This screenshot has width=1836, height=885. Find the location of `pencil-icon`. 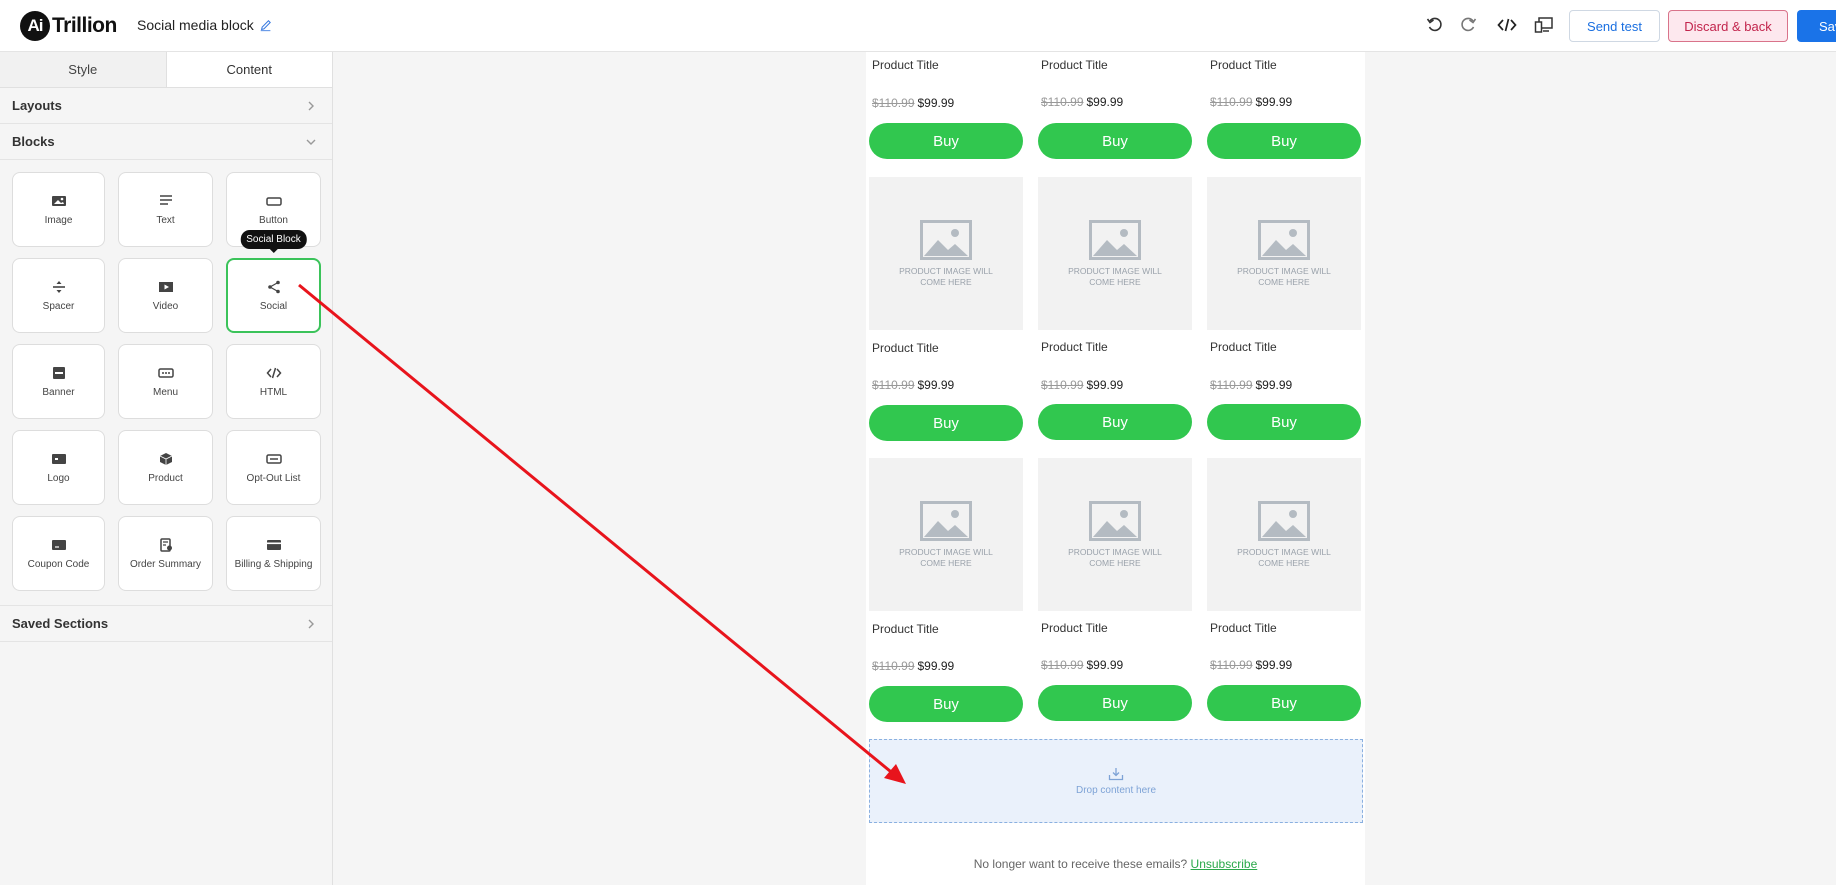

pencil-icon is located at coordinates (266, 25).